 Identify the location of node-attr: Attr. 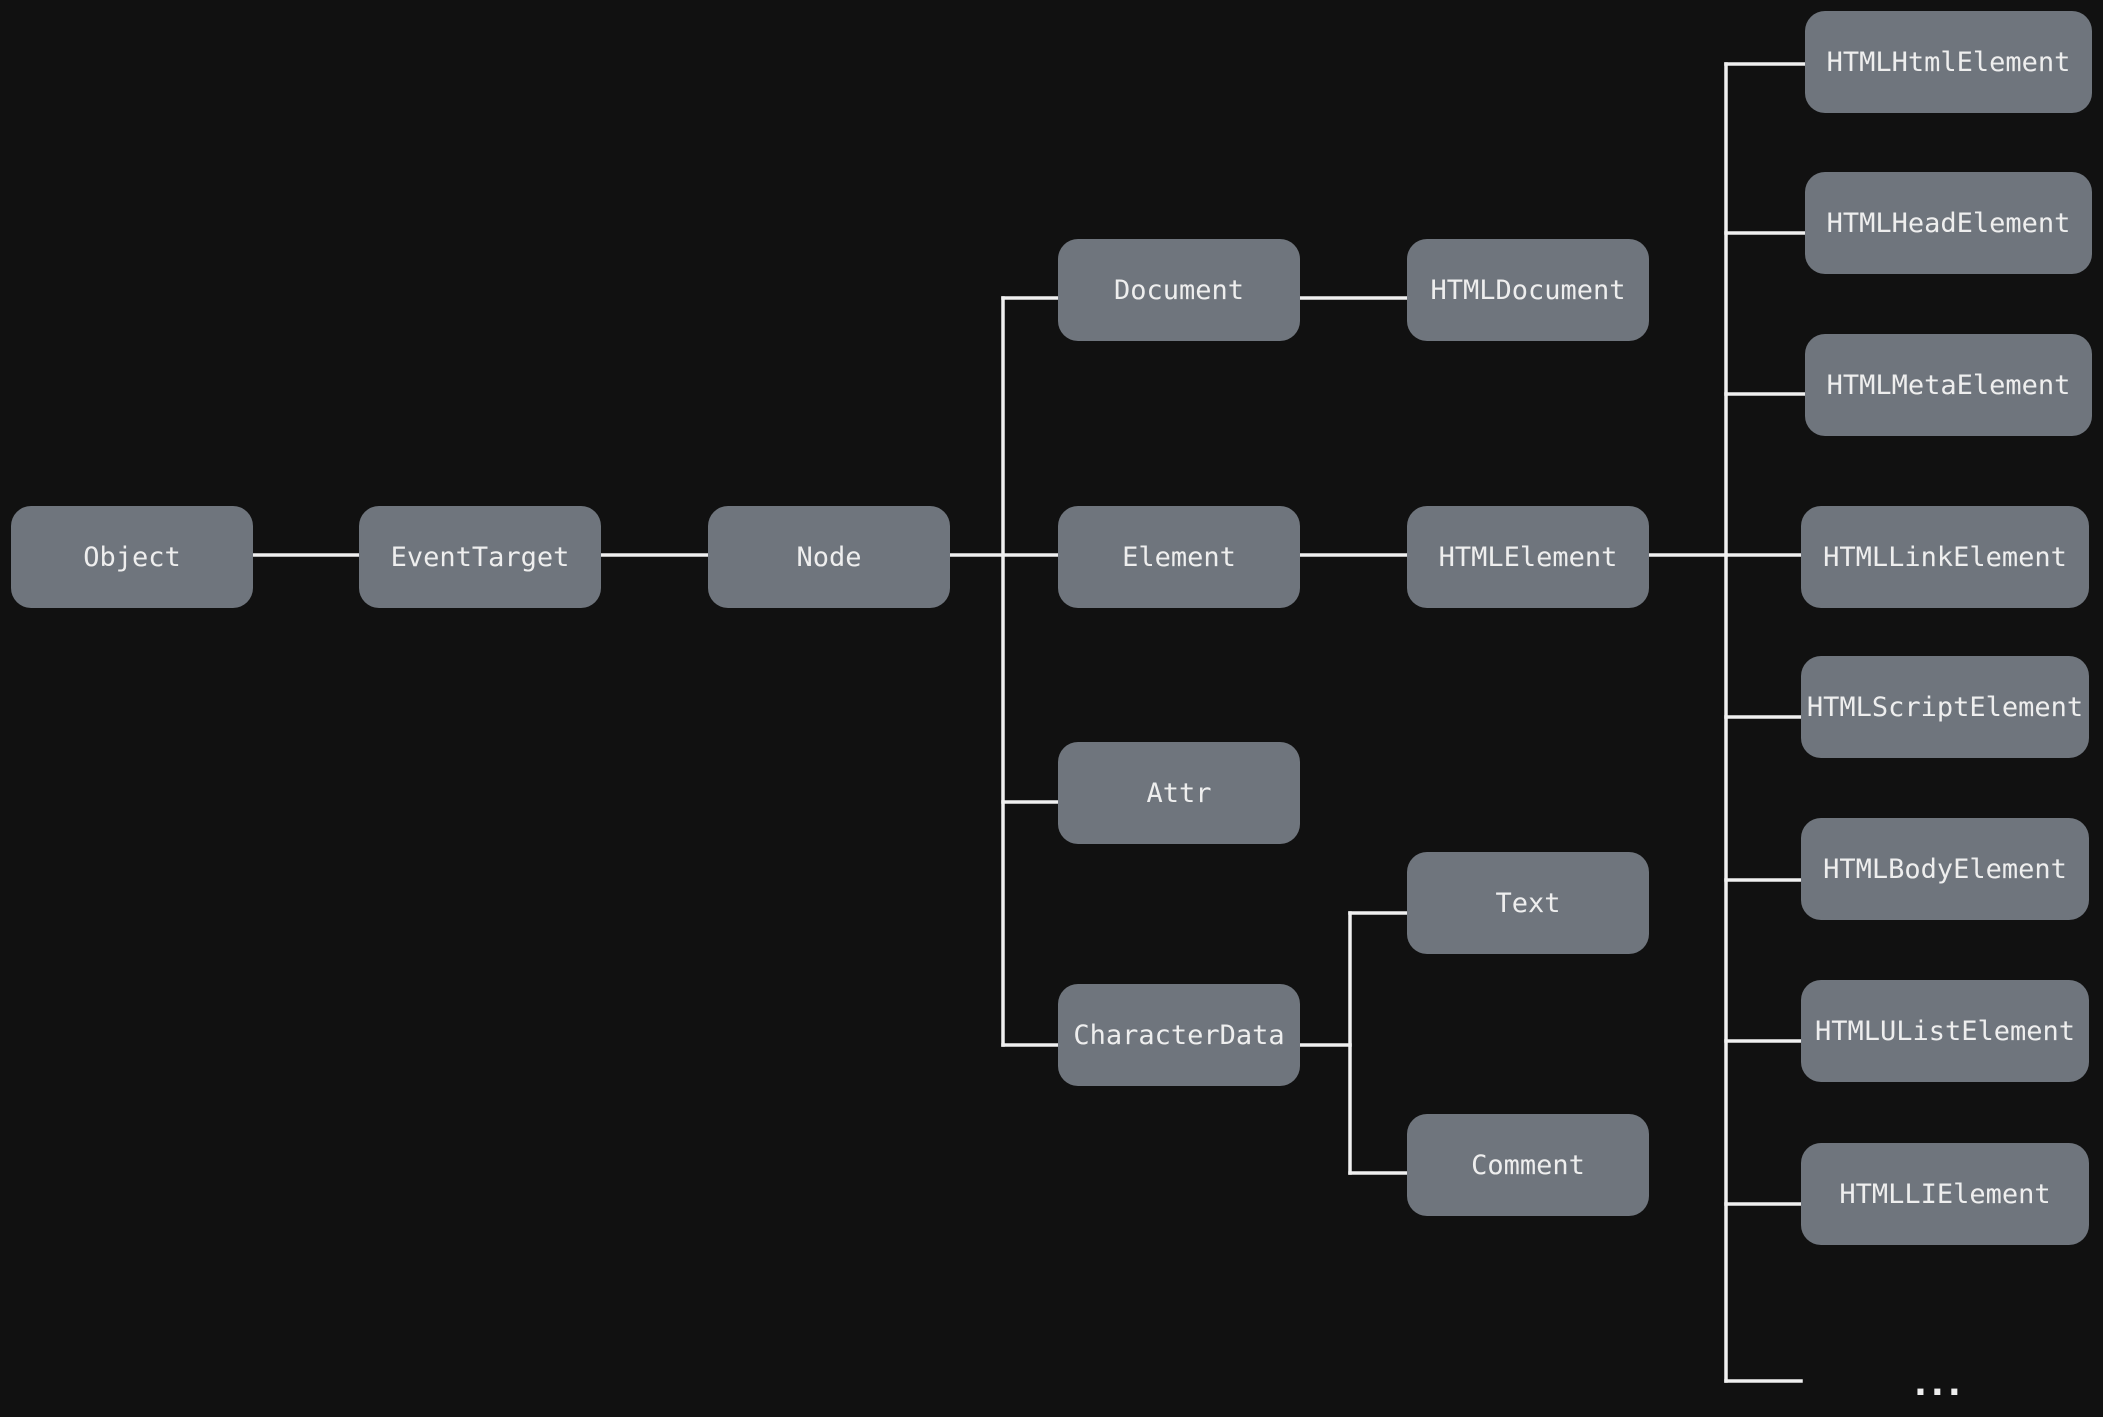
(1179, 793).